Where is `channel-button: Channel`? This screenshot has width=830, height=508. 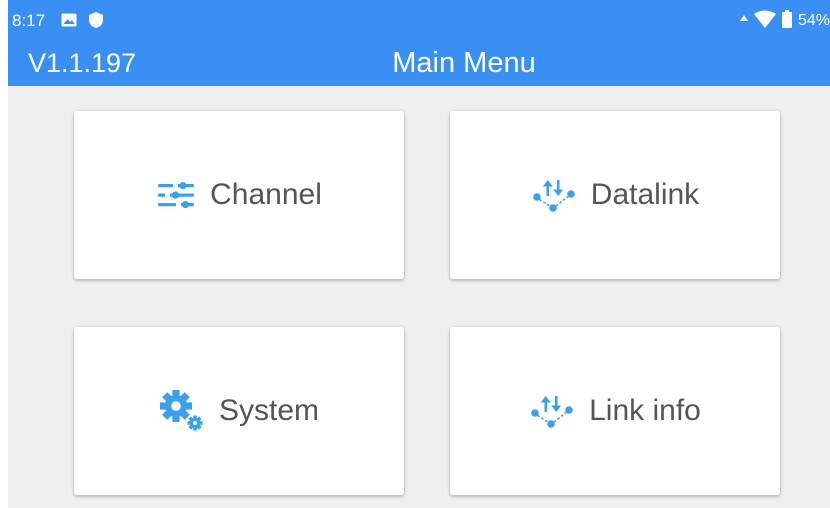
channel-button: Channel is located at coordinates (239, 195).